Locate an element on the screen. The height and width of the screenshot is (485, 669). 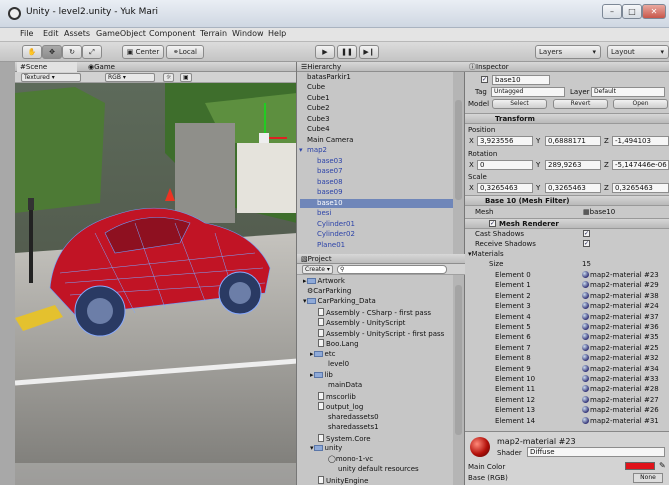
hier-item-cube1: Cube1 is located at coordinates (318, 98).